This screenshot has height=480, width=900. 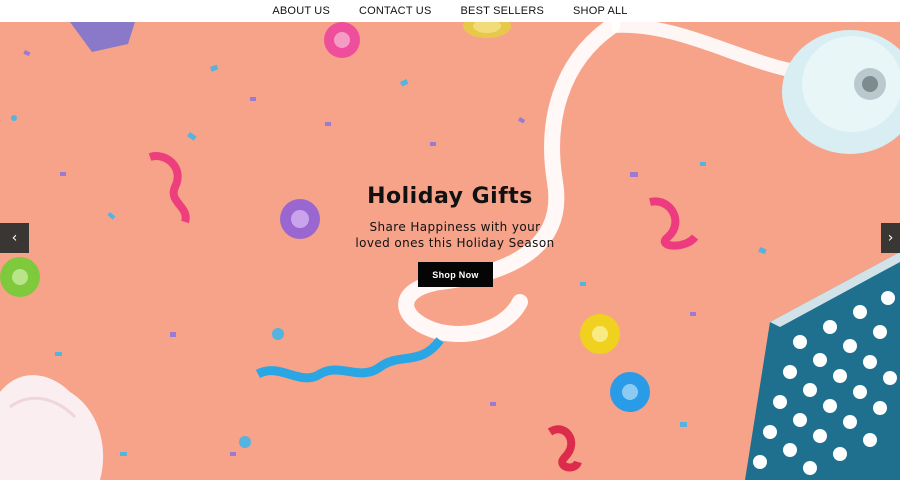 I want to click on carousel-prev-button: ‹, so click(x=14, y=238).